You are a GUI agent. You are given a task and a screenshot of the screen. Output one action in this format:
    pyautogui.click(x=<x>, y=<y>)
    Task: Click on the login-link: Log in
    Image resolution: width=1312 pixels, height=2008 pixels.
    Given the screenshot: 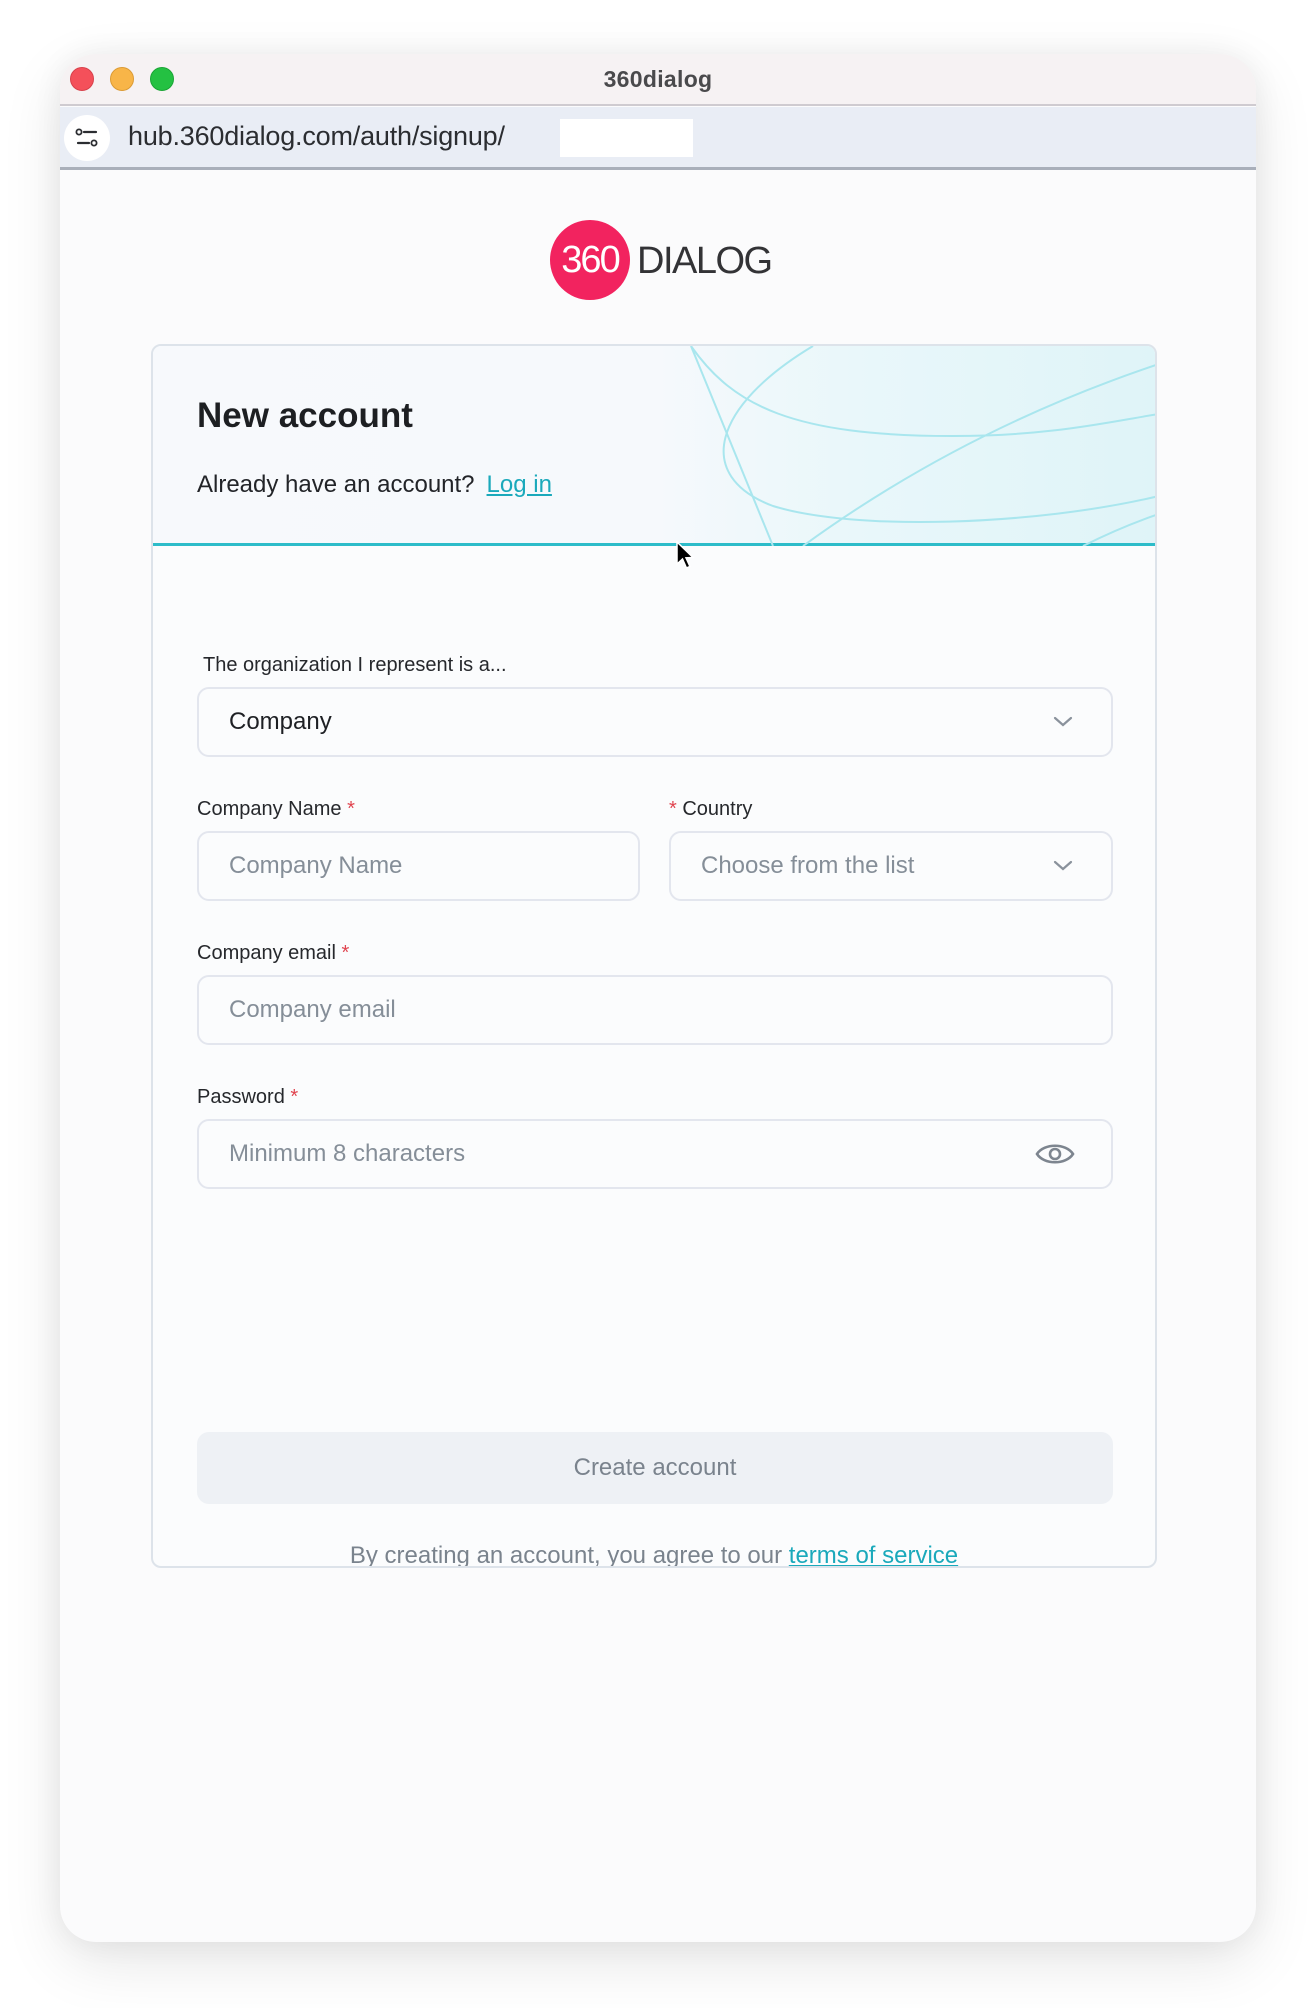 What is the action you would take?
    pyautogui.click(x=519, y=484)
    